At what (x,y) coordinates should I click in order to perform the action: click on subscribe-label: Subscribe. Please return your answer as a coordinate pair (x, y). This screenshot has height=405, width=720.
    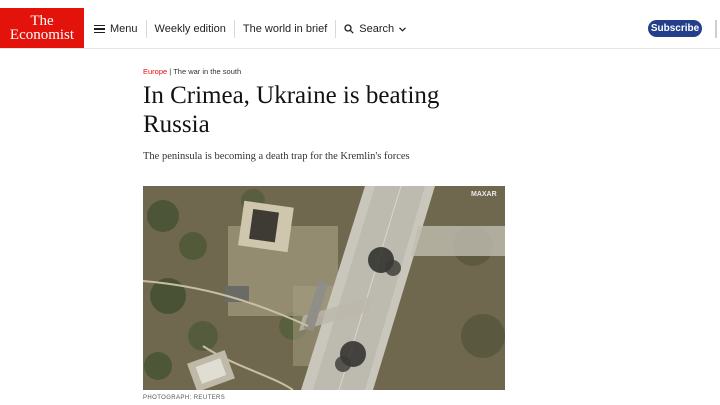
    Looking at the image, I should click on (675, 28).